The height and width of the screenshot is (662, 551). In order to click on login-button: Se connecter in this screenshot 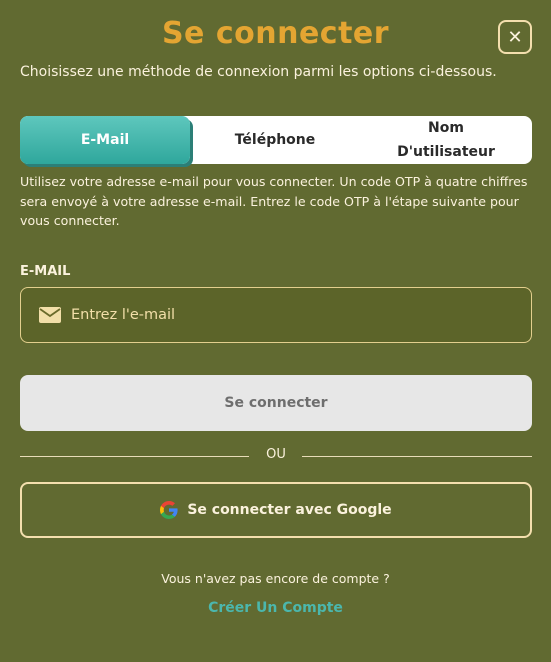, I will do `click(276, 403)`.